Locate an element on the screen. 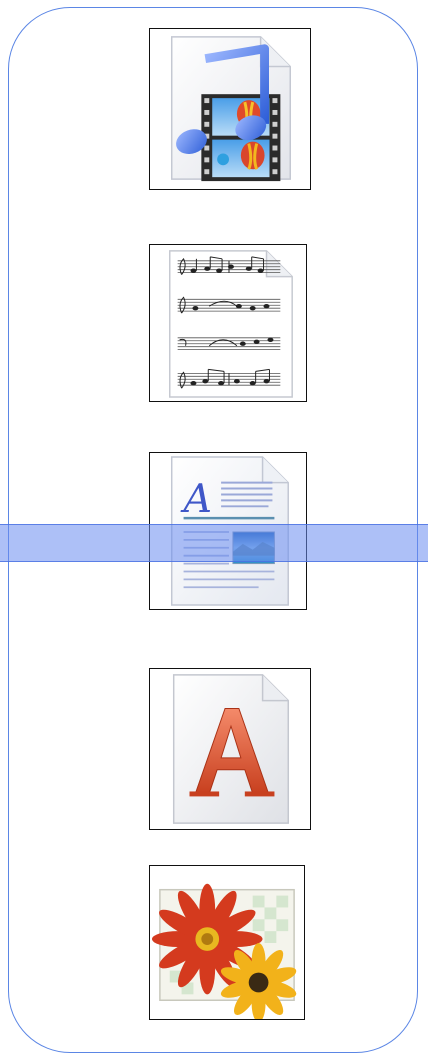  selection-highlight-bar is located at coordinates (214, 543).